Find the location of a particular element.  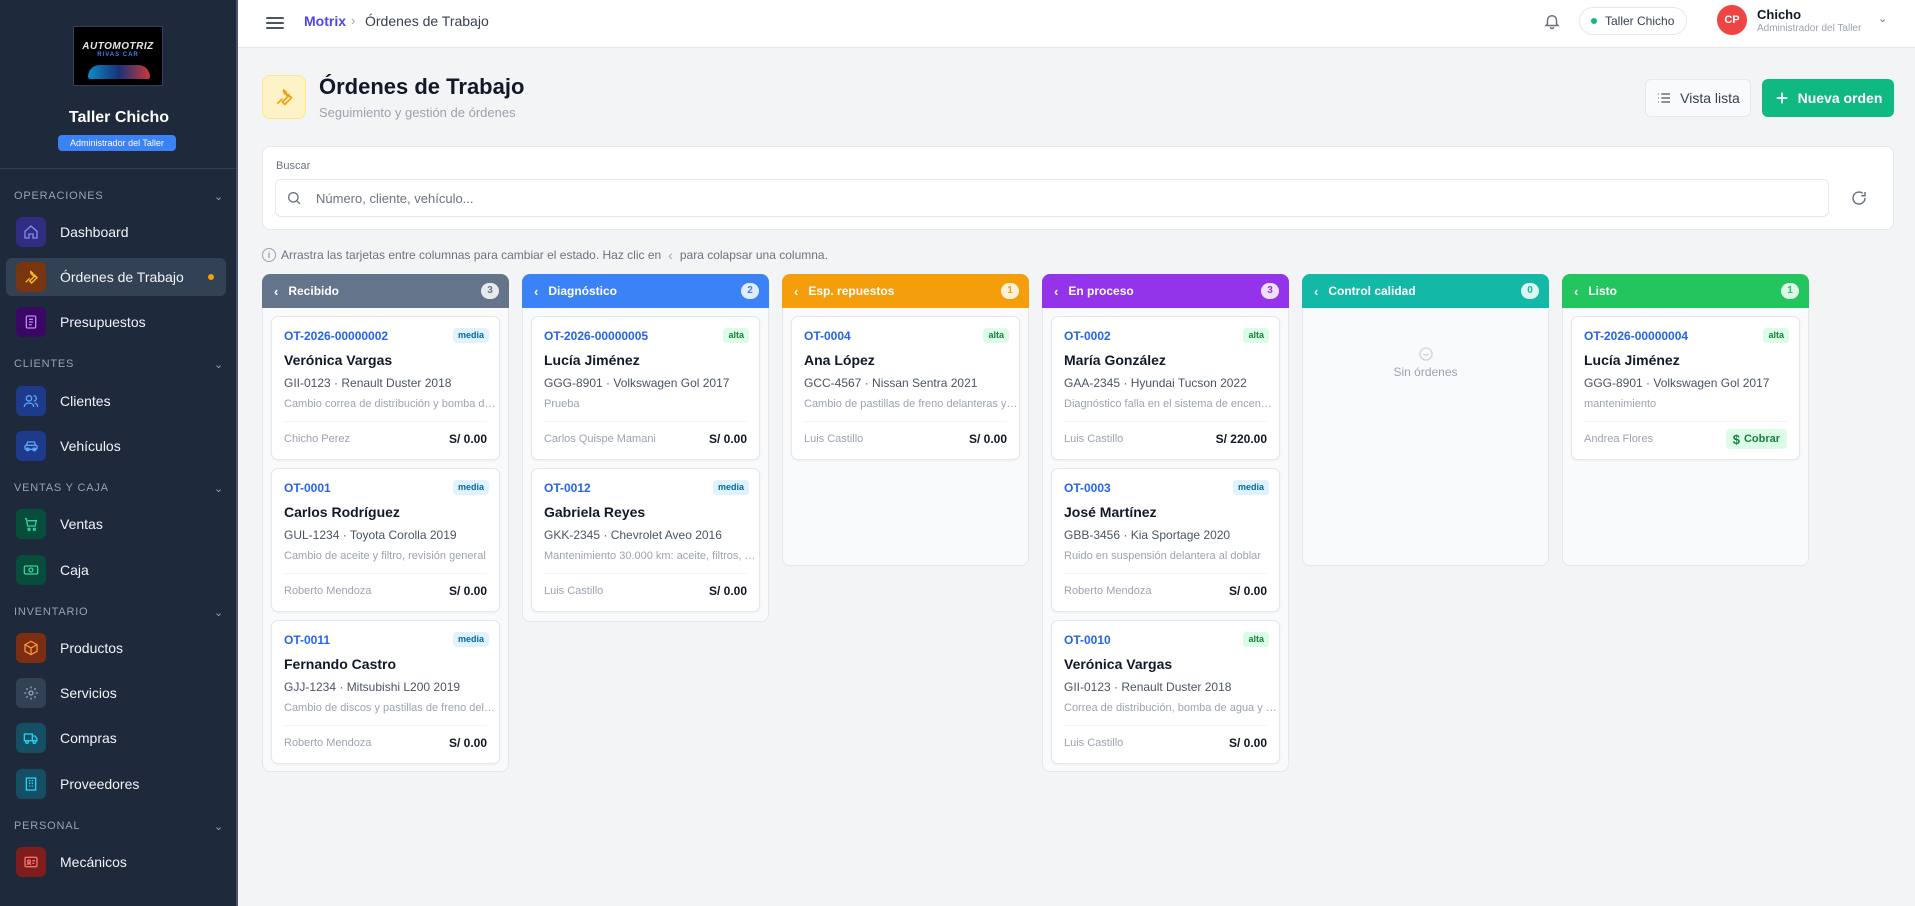

new-order-button: Nueva orden is located at coordinates (1828, 98).